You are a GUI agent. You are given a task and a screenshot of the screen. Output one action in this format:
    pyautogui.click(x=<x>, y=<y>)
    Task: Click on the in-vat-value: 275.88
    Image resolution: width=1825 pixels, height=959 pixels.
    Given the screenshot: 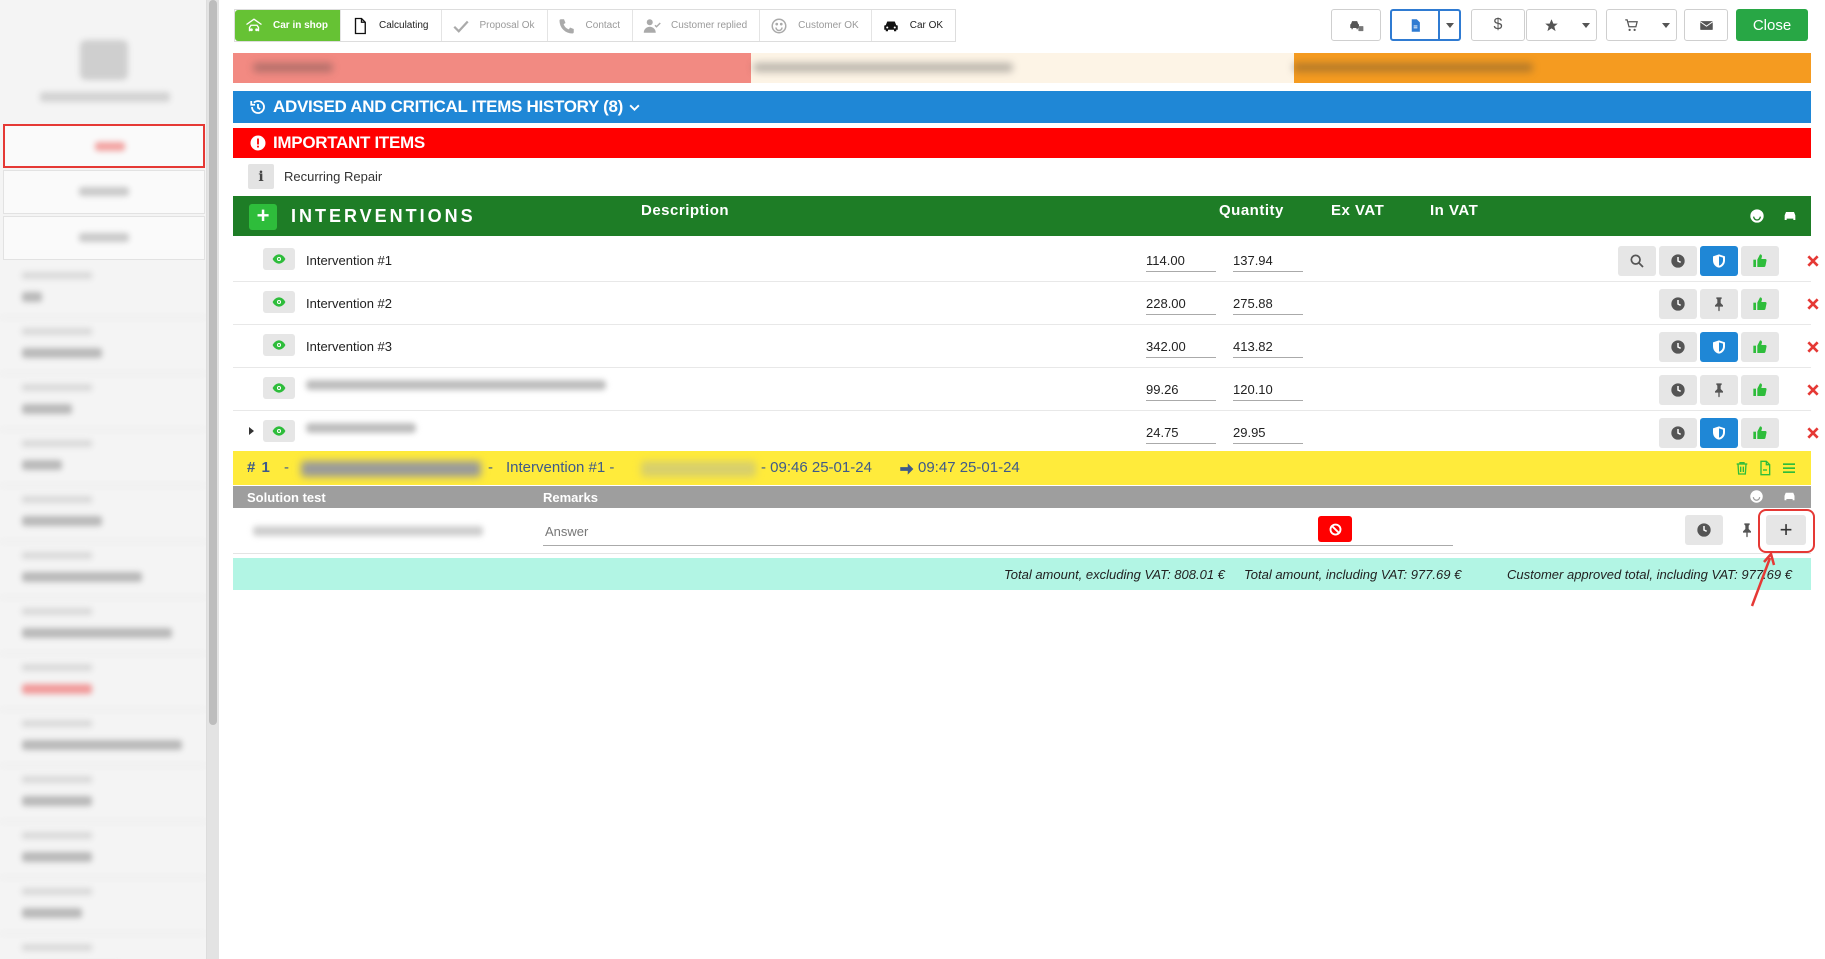 What is the action you would take?
    pyautogui.click(x=1268, y=305)
    